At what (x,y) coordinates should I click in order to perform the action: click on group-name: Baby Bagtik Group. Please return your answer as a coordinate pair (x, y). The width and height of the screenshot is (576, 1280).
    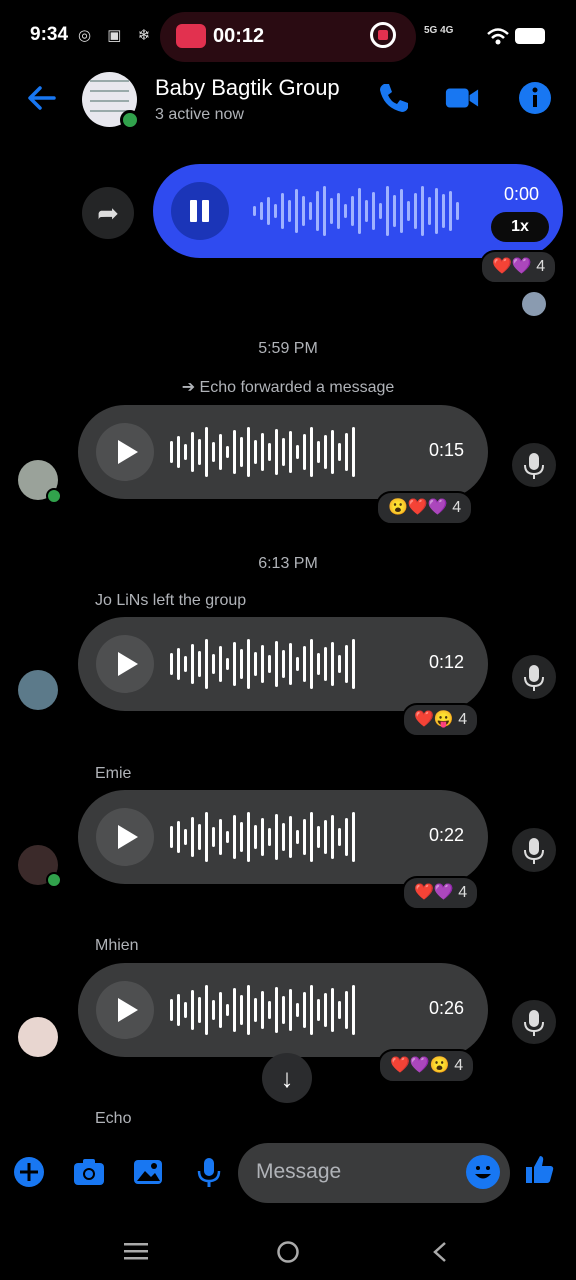
    Looking at the image, I should click on (247, 88).